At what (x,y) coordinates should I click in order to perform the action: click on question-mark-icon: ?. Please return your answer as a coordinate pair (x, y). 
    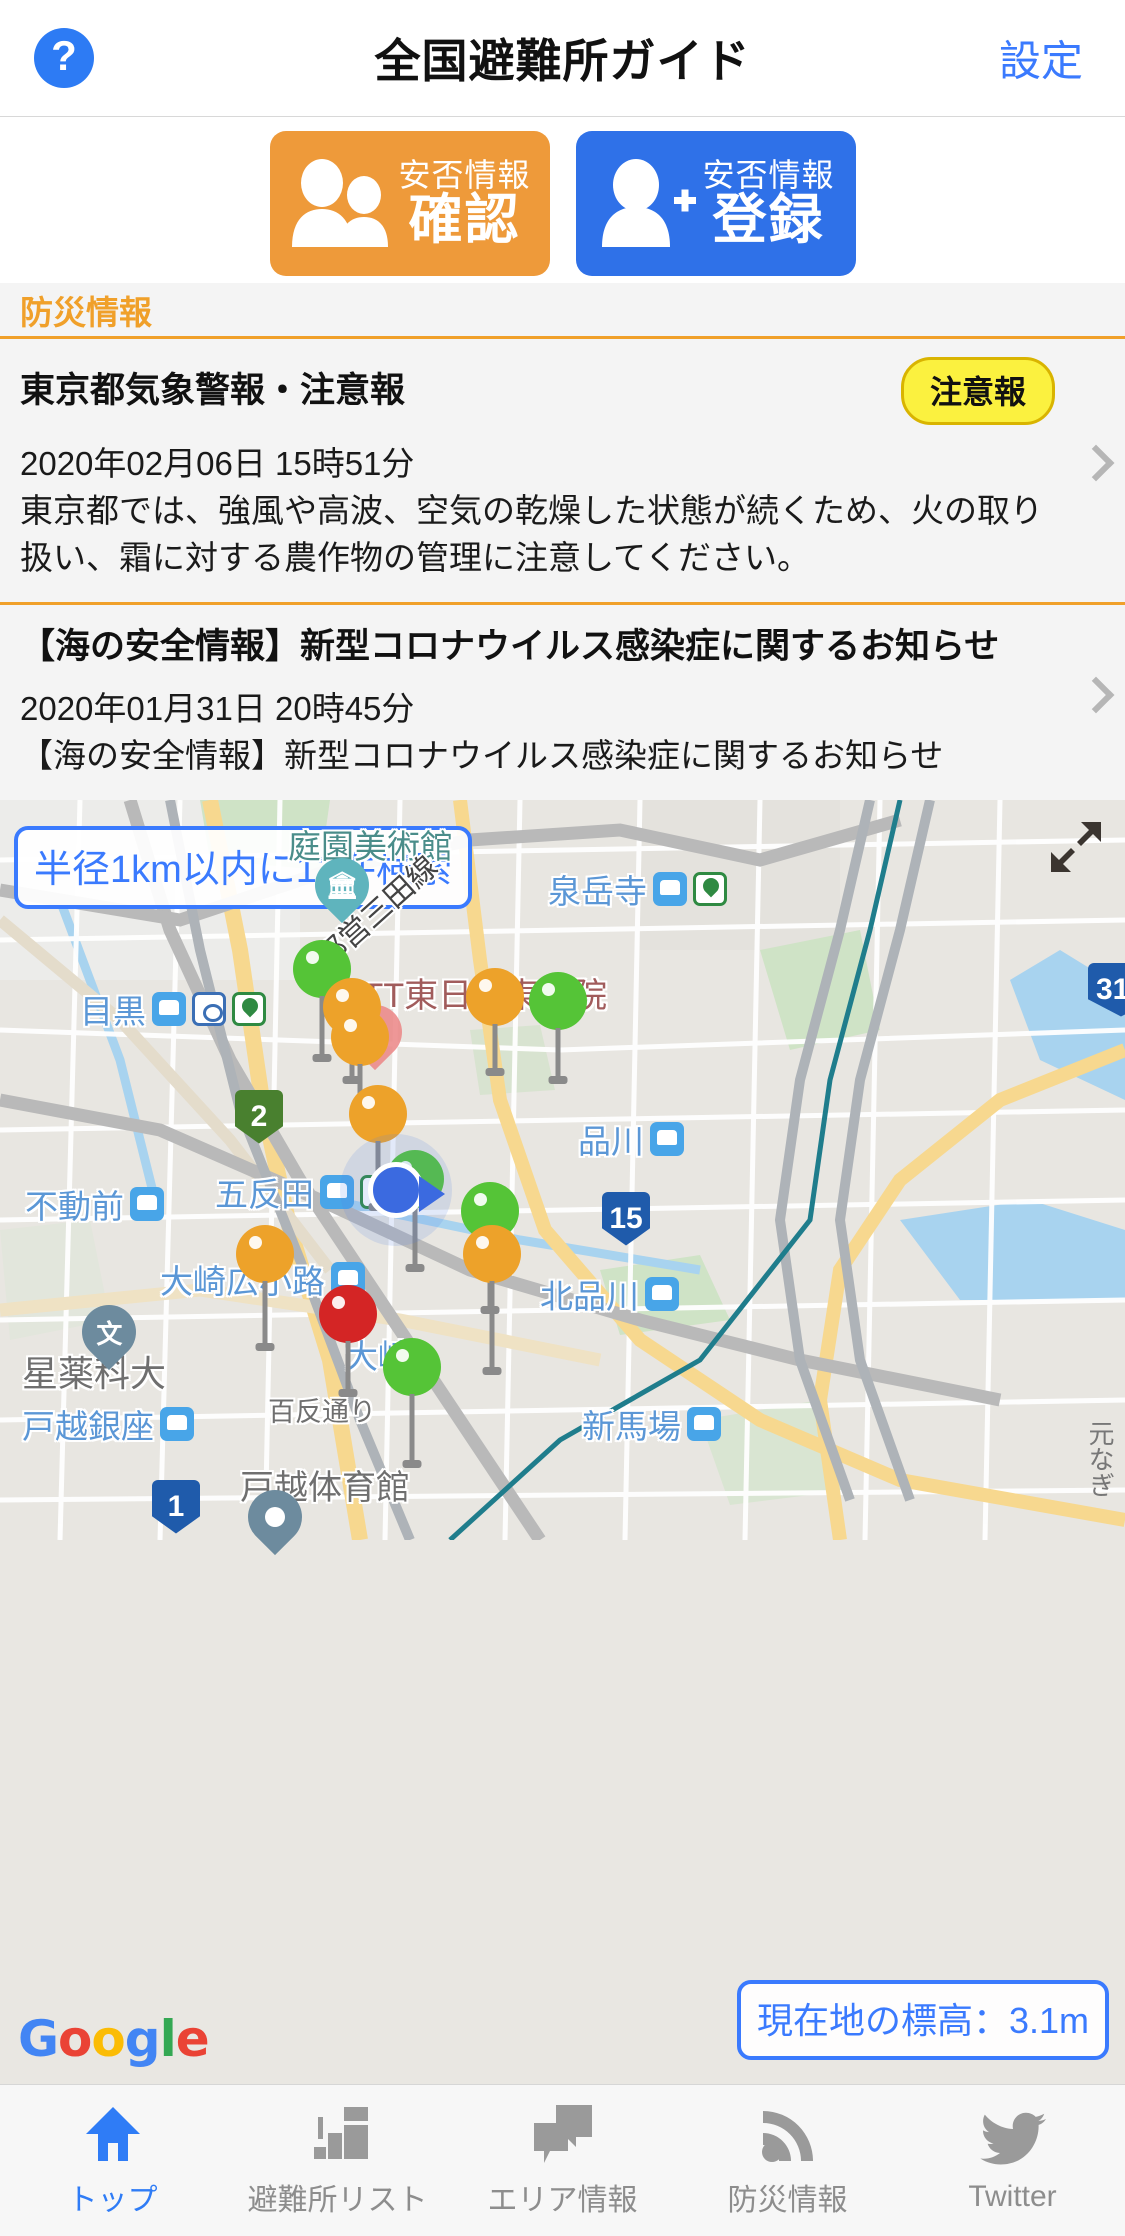
    Looking at the image, I should click on (64, 58).